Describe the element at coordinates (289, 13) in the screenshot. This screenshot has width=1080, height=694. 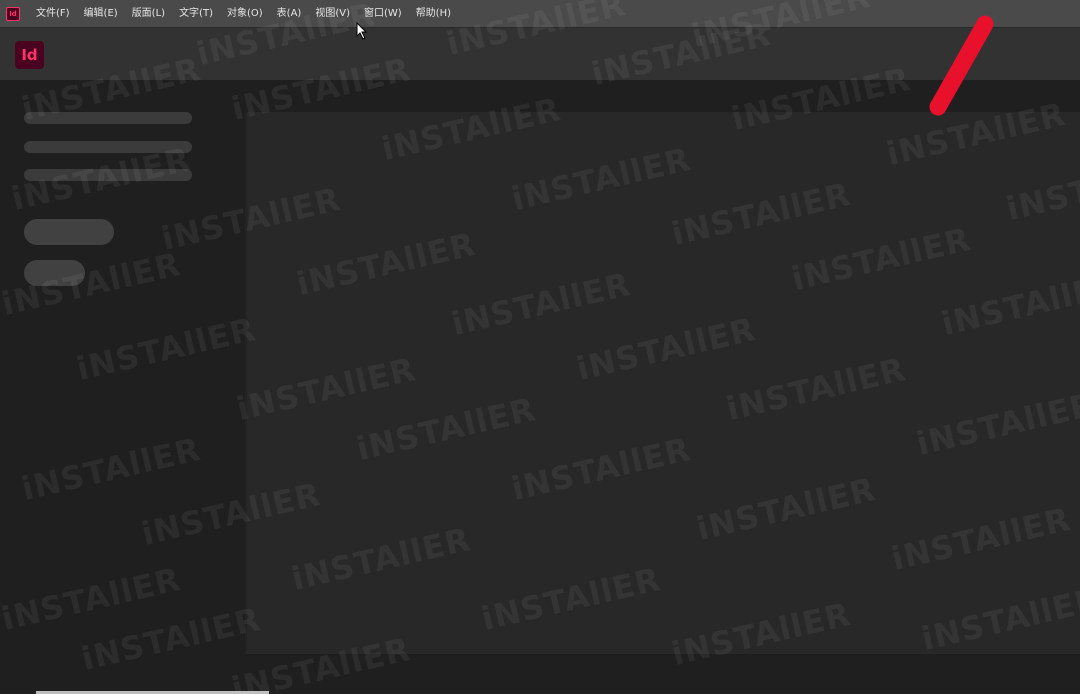
I see `menu-table: 表(A)` at that location.